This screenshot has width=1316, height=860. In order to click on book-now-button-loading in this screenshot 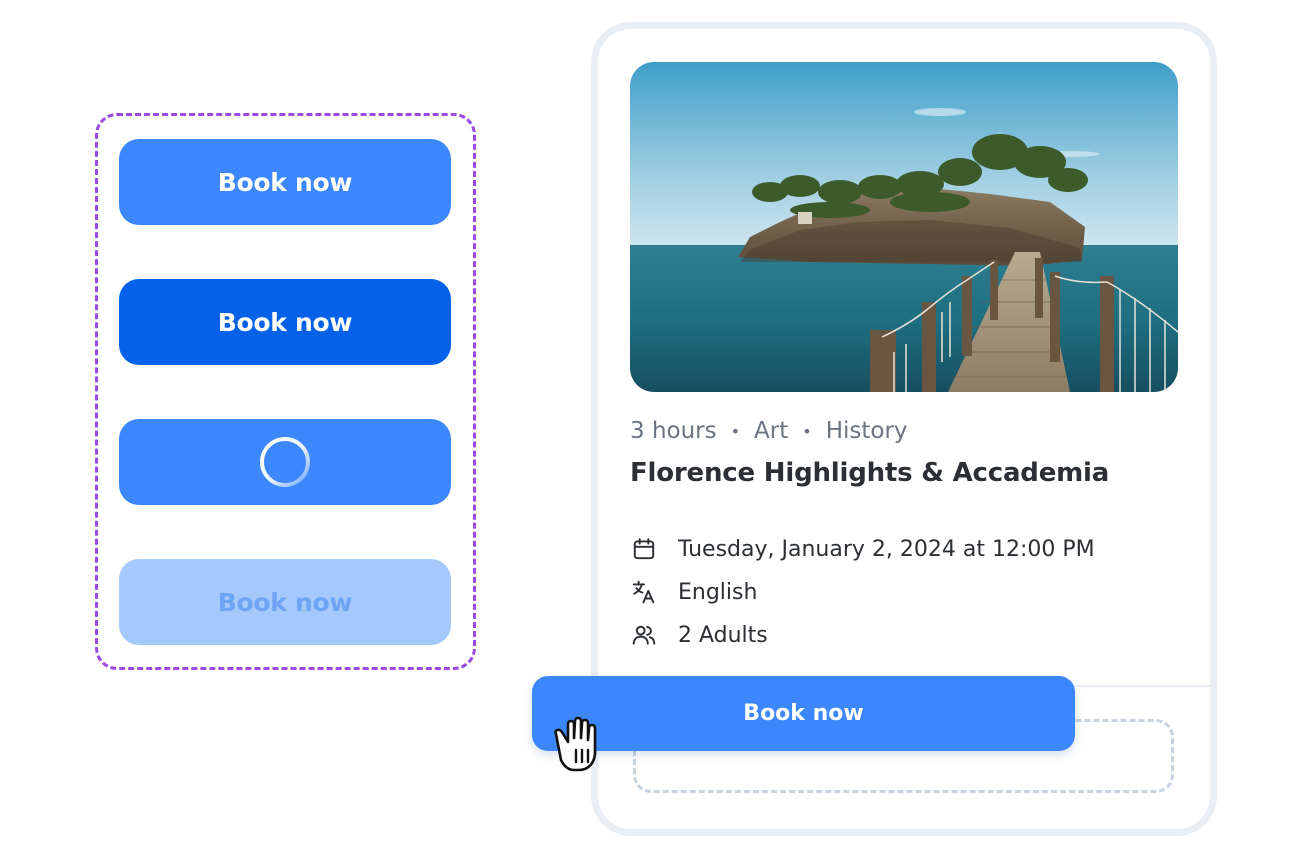, I will do `click(285, 462)`.